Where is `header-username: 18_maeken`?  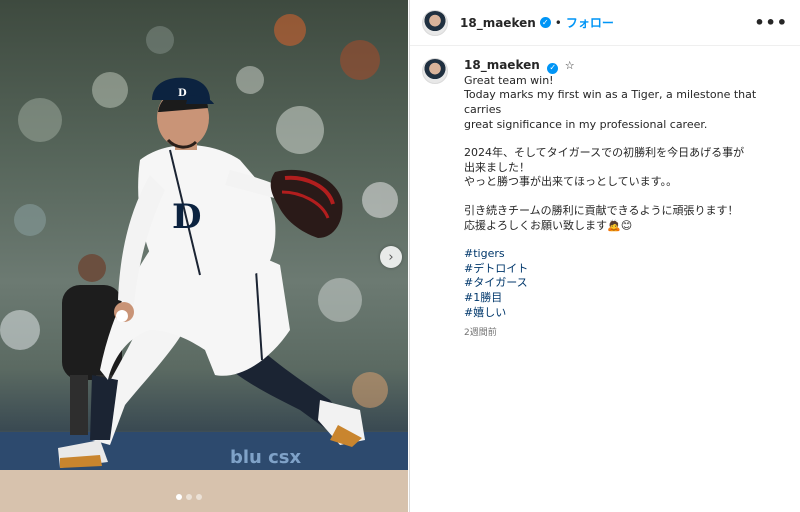
header-username: 18_maeken is located at coordinates (498, 23).